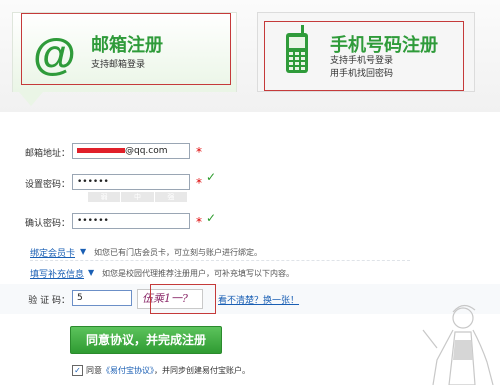  I want to click on email-redaction, so click(101, 150).